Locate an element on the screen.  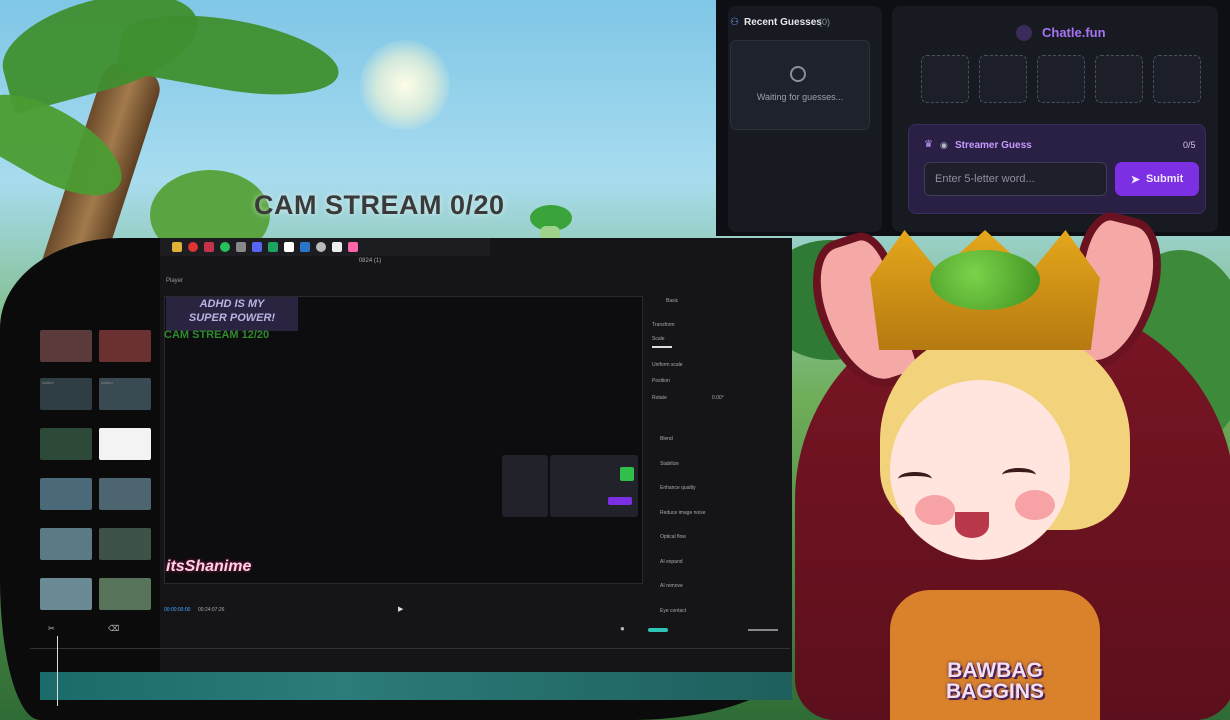
delete-icon: ⌫ is located at coordinates (113, 628).